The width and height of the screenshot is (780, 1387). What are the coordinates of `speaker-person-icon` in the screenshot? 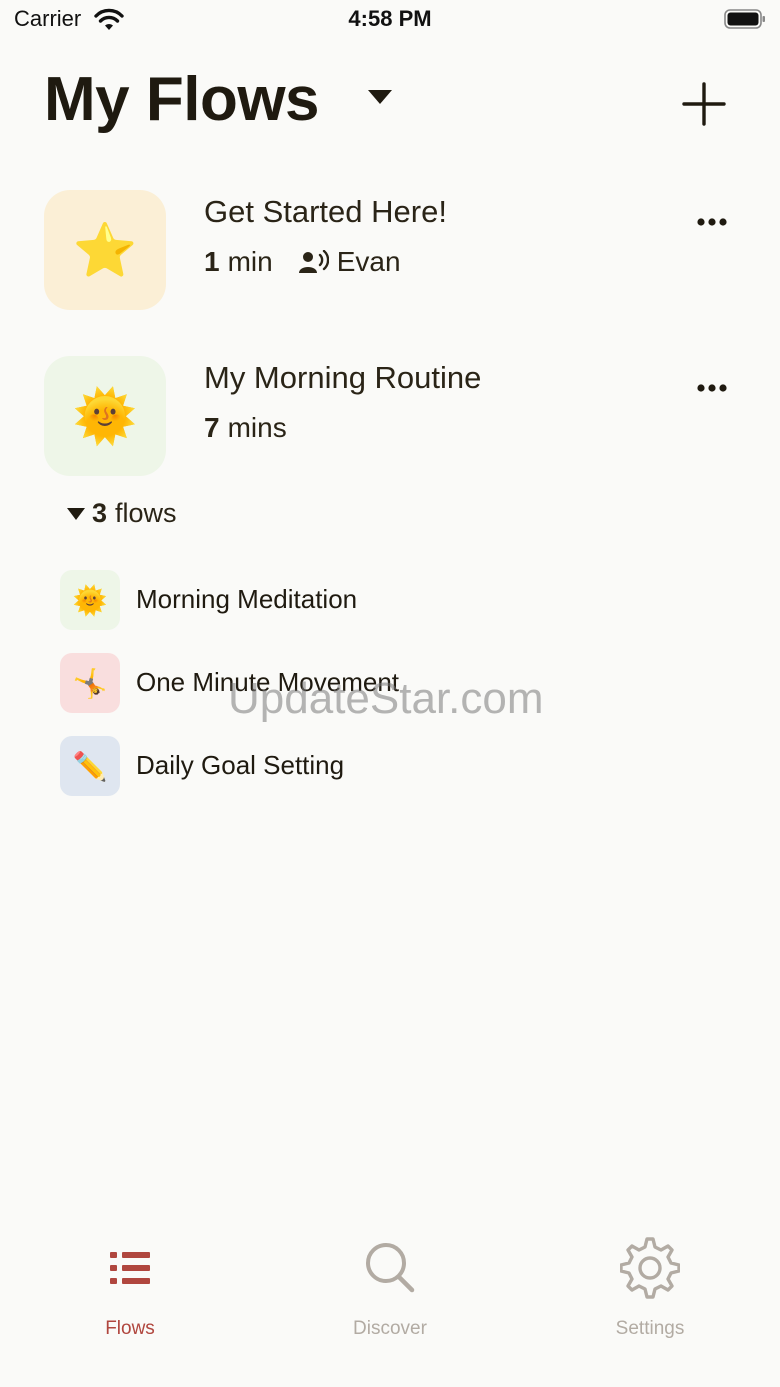 It's located at (313, 261).